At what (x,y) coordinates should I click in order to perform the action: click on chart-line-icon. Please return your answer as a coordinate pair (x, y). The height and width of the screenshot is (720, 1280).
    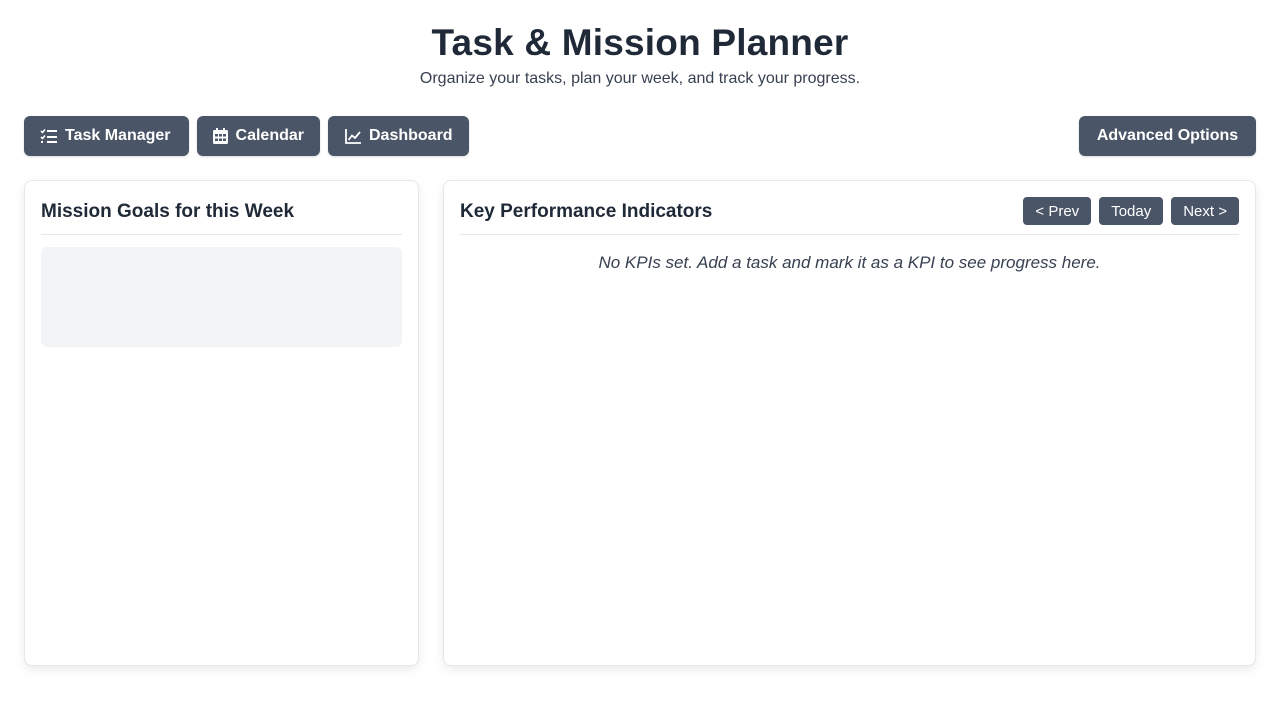
    Looking at the image, I should click on (353, 136).